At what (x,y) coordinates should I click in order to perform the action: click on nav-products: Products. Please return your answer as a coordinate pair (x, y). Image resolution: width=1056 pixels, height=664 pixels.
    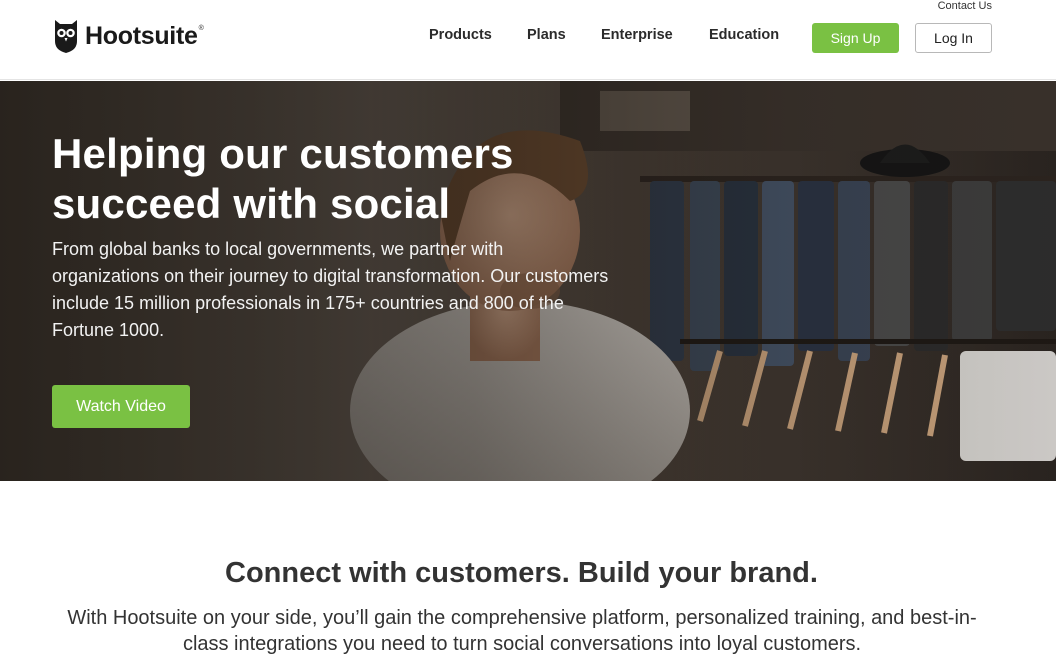
    Looking at the image, I should click on (460, 35).